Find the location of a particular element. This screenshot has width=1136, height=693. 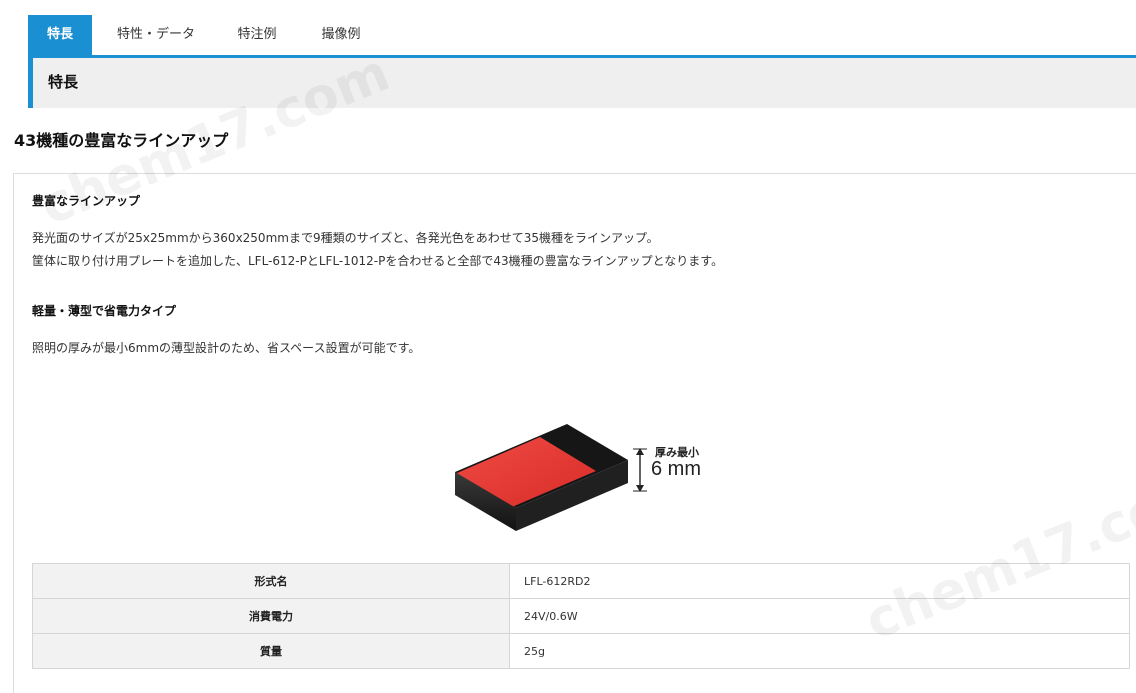

spec-key-model: 形式名 is located at coordinates (271, 581).